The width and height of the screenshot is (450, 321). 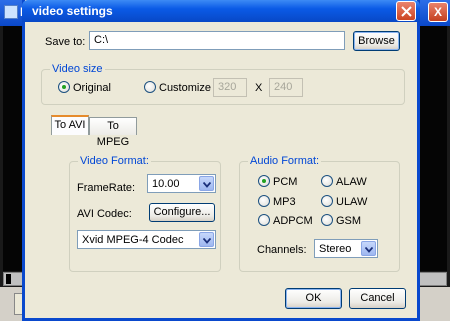 What do you see at coordinates (106, 188) in the screenshot?
I see `framerate-label: FrameRate:` at bounding box center [106, 188].